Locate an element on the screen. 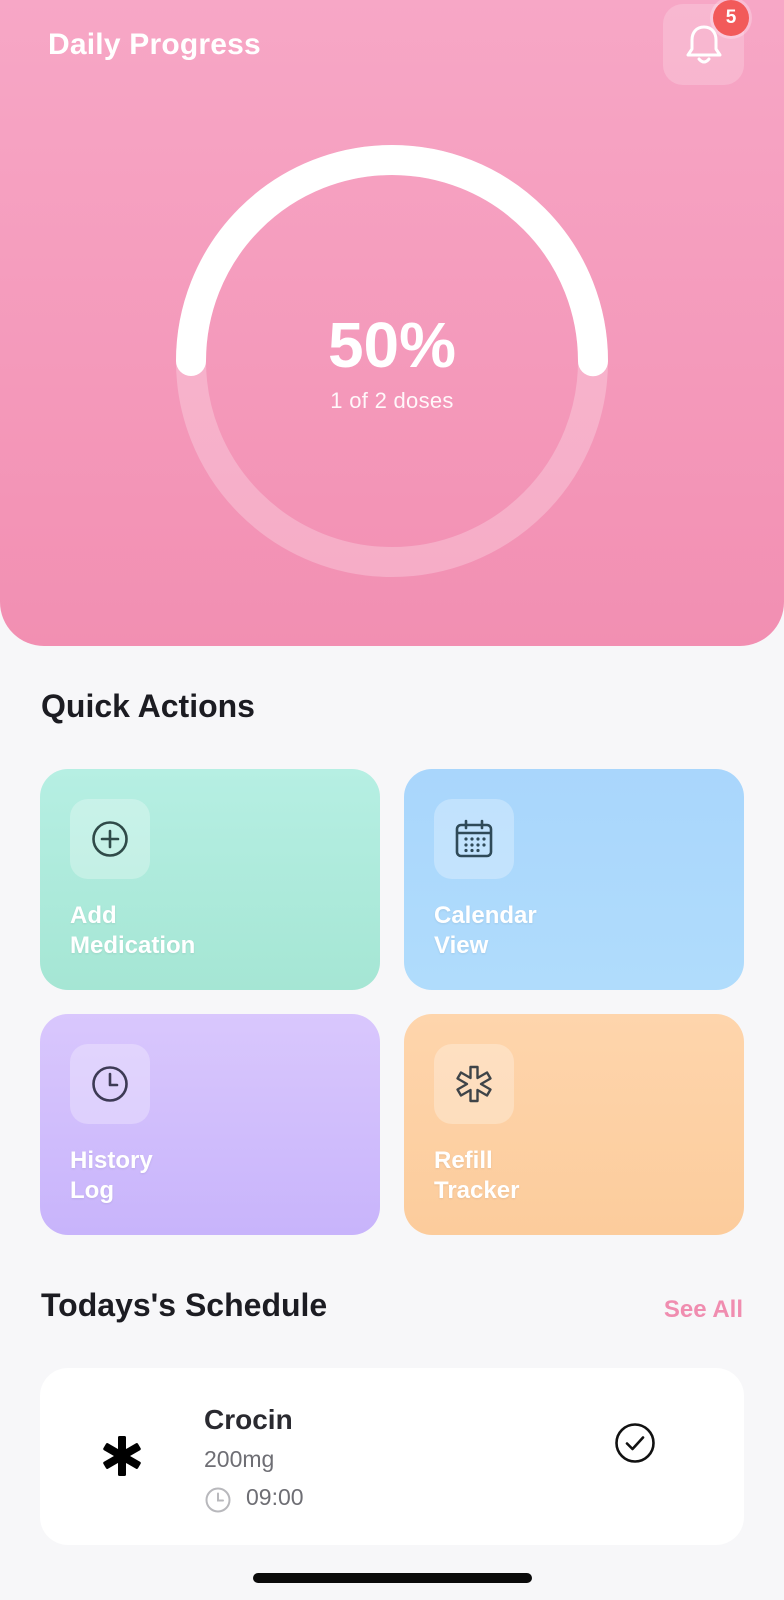  check-circle-icon is located at coordinates (635, 1443).